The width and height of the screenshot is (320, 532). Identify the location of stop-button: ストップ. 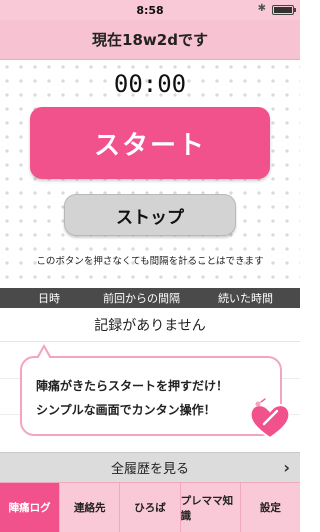
(150, 215).